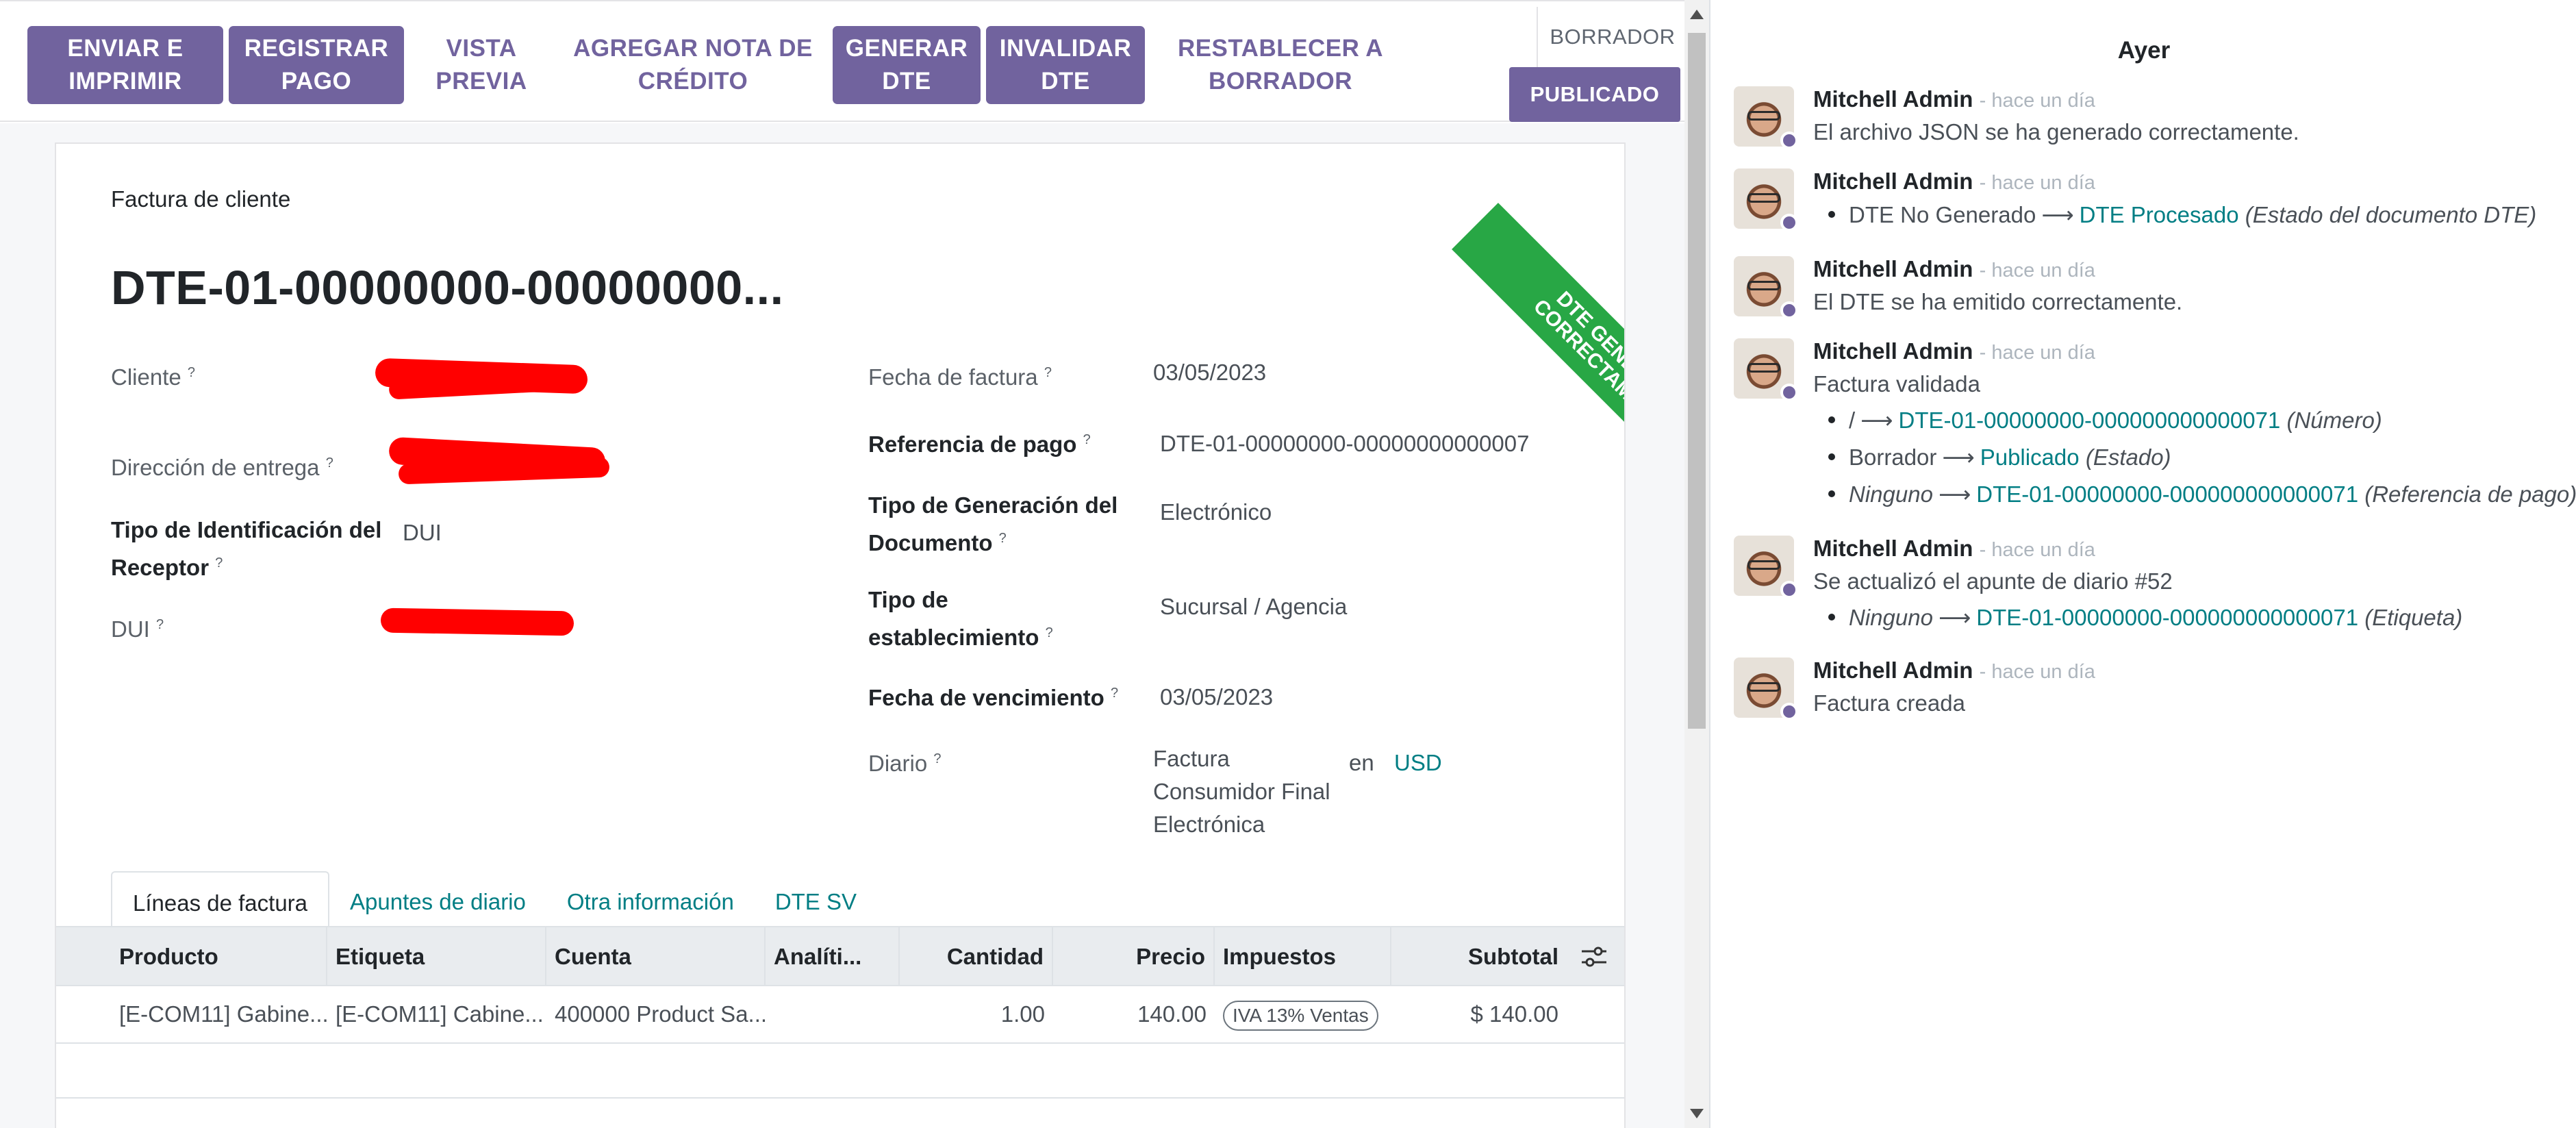  What do you see at coordinates (1889, 703) in the screenshot?
I see `message-body: Factura creada` at bounding box center [1889, 703].